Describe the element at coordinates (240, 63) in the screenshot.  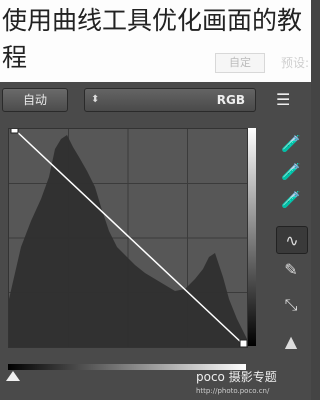
I see `preset-value: 自定` at that location.